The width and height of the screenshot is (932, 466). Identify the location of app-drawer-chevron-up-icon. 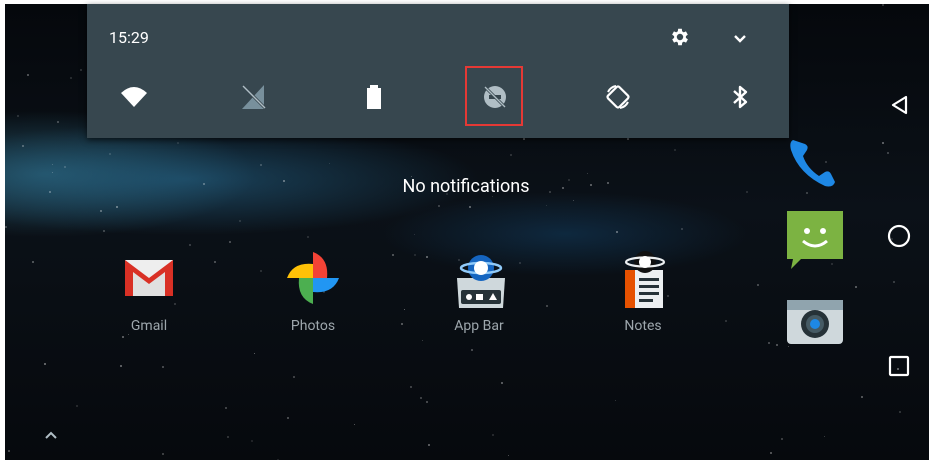
(51, 435).